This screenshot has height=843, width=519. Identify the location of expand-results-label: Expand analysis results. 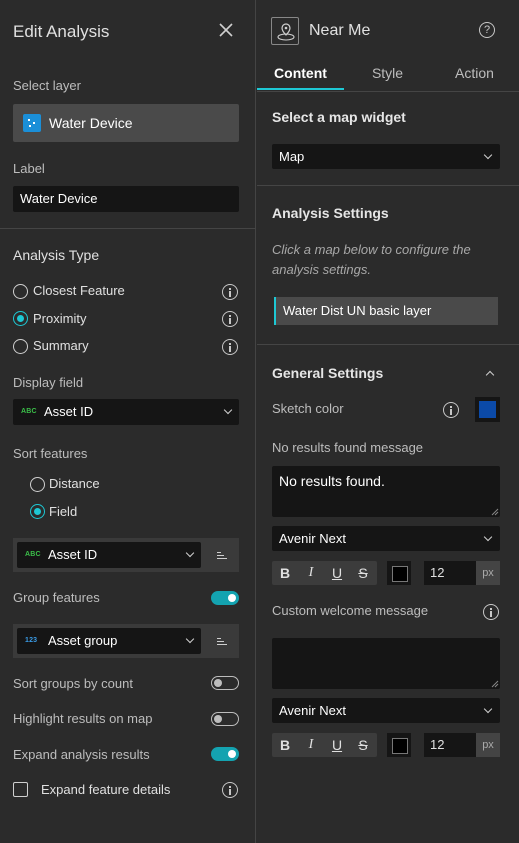
(81, 754).